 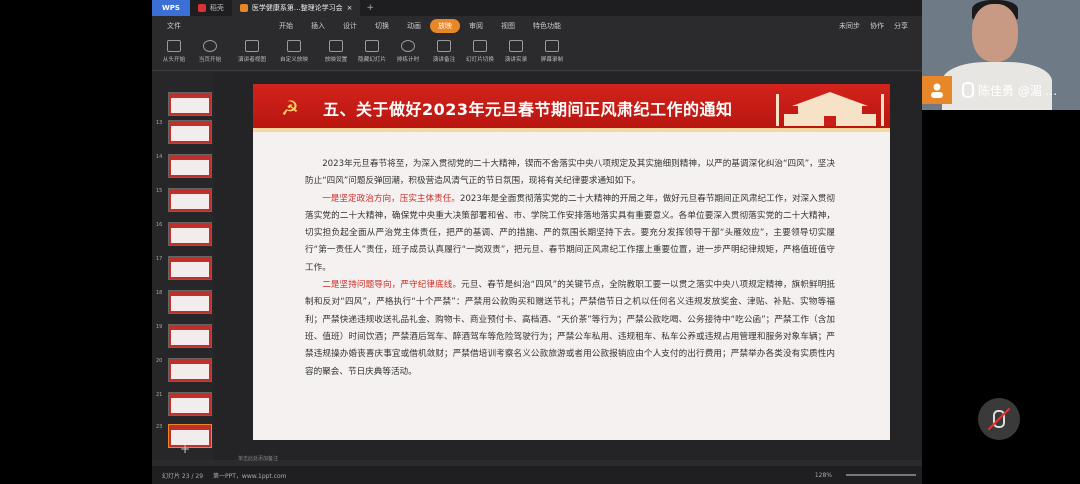 I want to click on presenter-view-button: 演讲者视图, so click(x=252, y=49).